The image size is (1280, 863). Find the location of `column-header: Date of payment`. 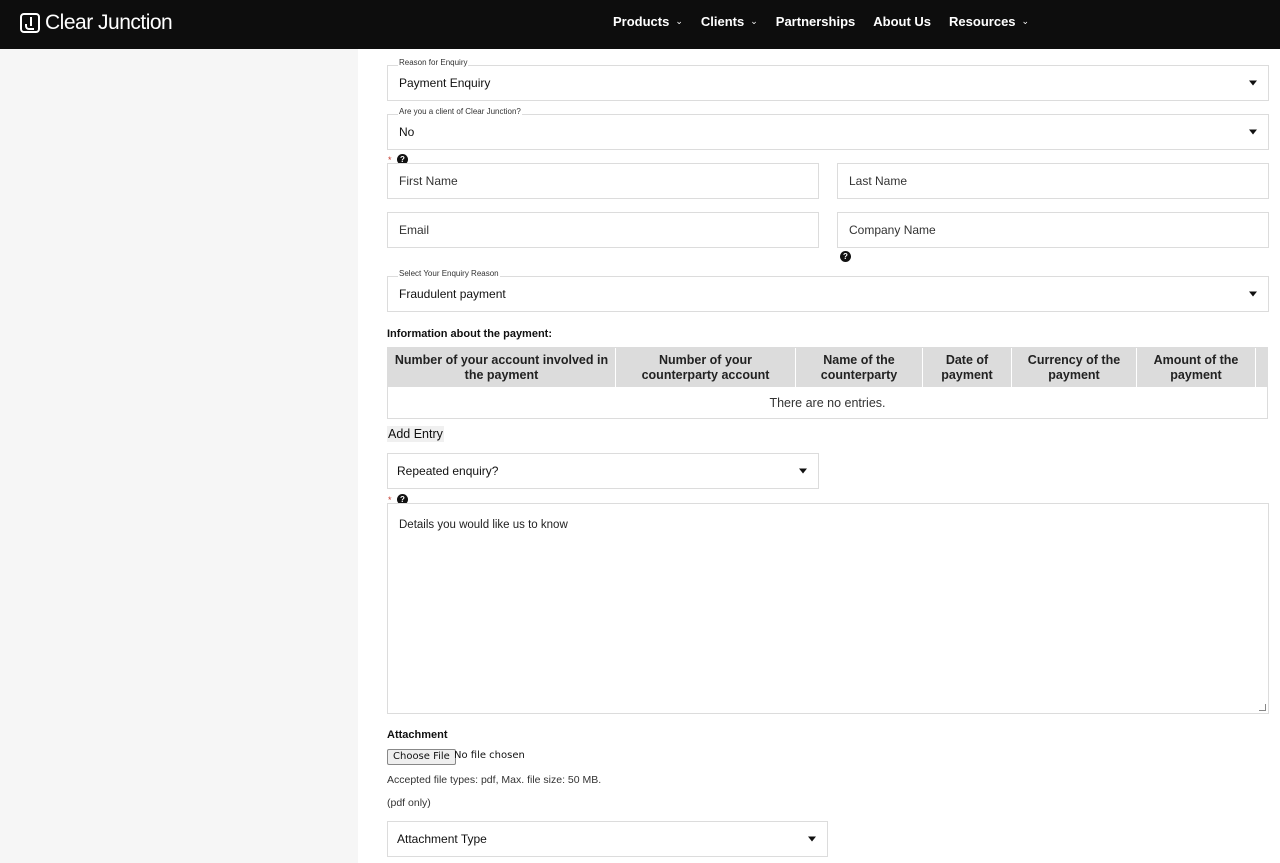

column-header: Date of payment is located at coordinates (966, 367).